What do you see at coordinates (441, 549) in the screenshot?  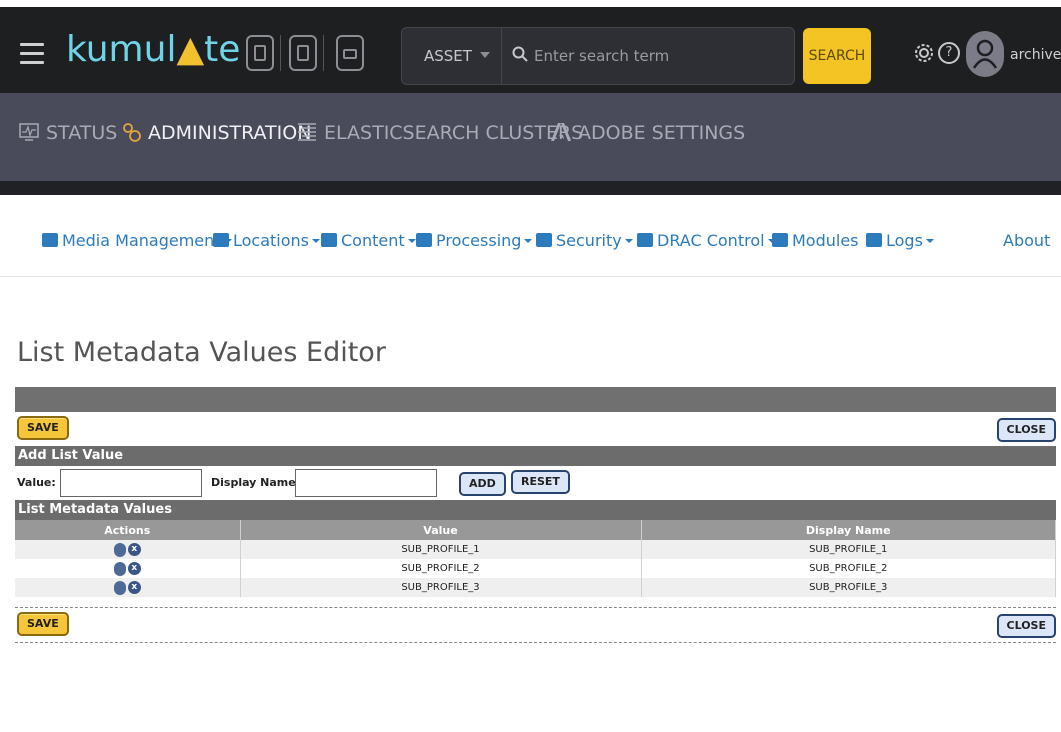 I see `row-value: SUB_PROFILE_1` at bounding box center [441, 549].